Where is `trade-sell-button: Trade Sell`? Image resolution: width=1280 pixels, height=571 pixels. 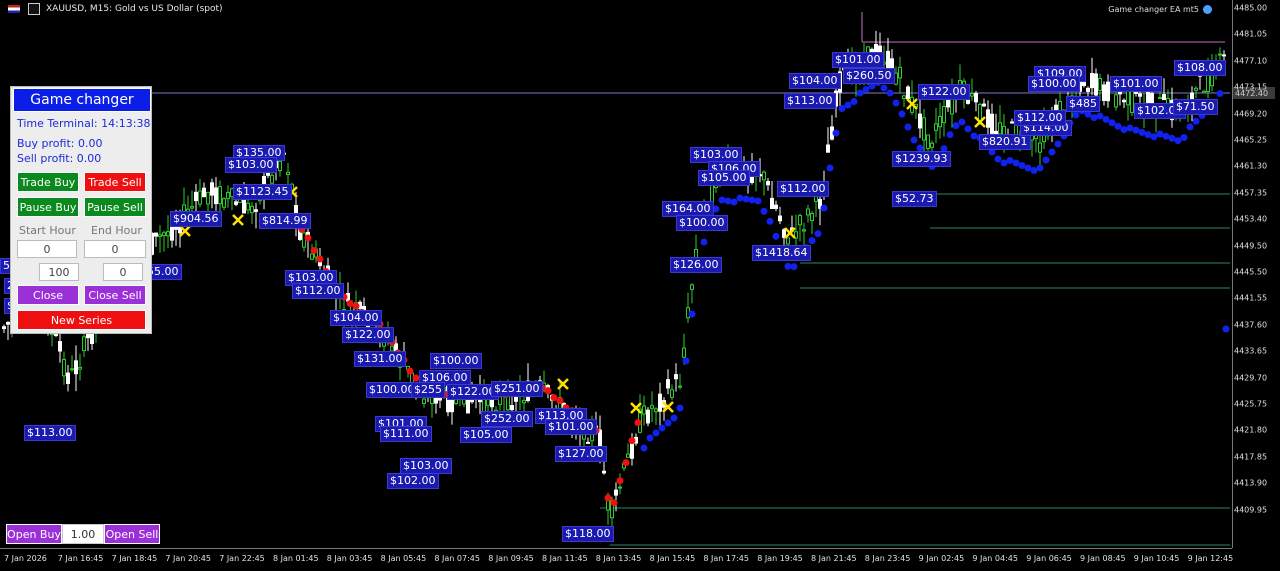 trade-sell-button: Trade Sell is located at coordinates (115, 182).